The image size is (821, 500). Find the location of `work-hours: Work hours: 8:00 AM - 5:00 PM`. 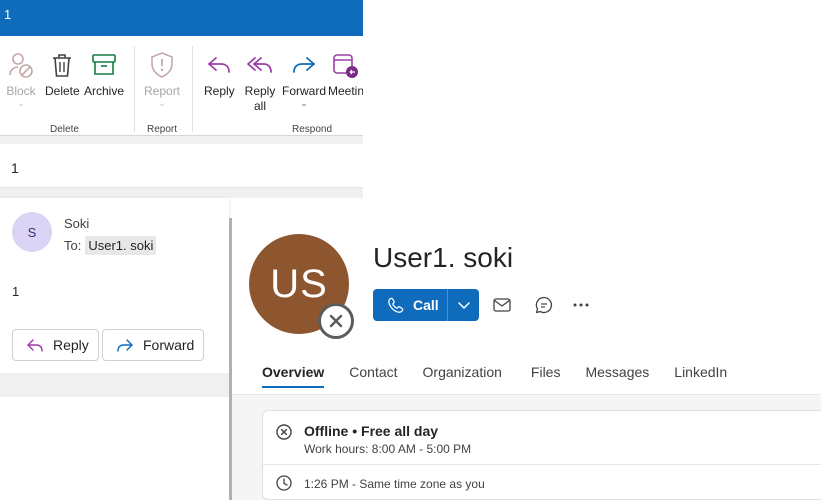

work-hours: Work hours: 8:00 AM - 5:00 PM is located at coordinates (388, 449).